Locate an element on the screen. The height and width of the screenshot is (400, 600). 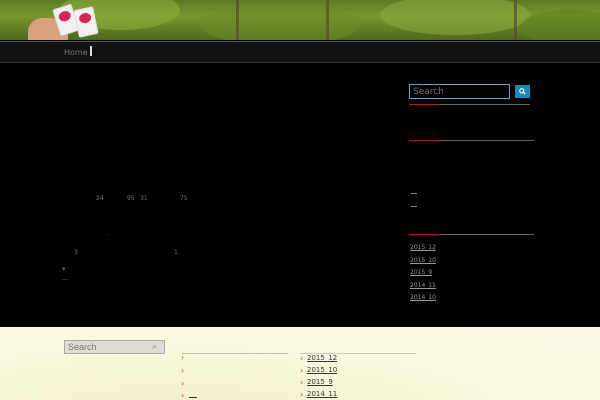
footer-archive-link: 2015_10 is located at coordinates (322, 370).